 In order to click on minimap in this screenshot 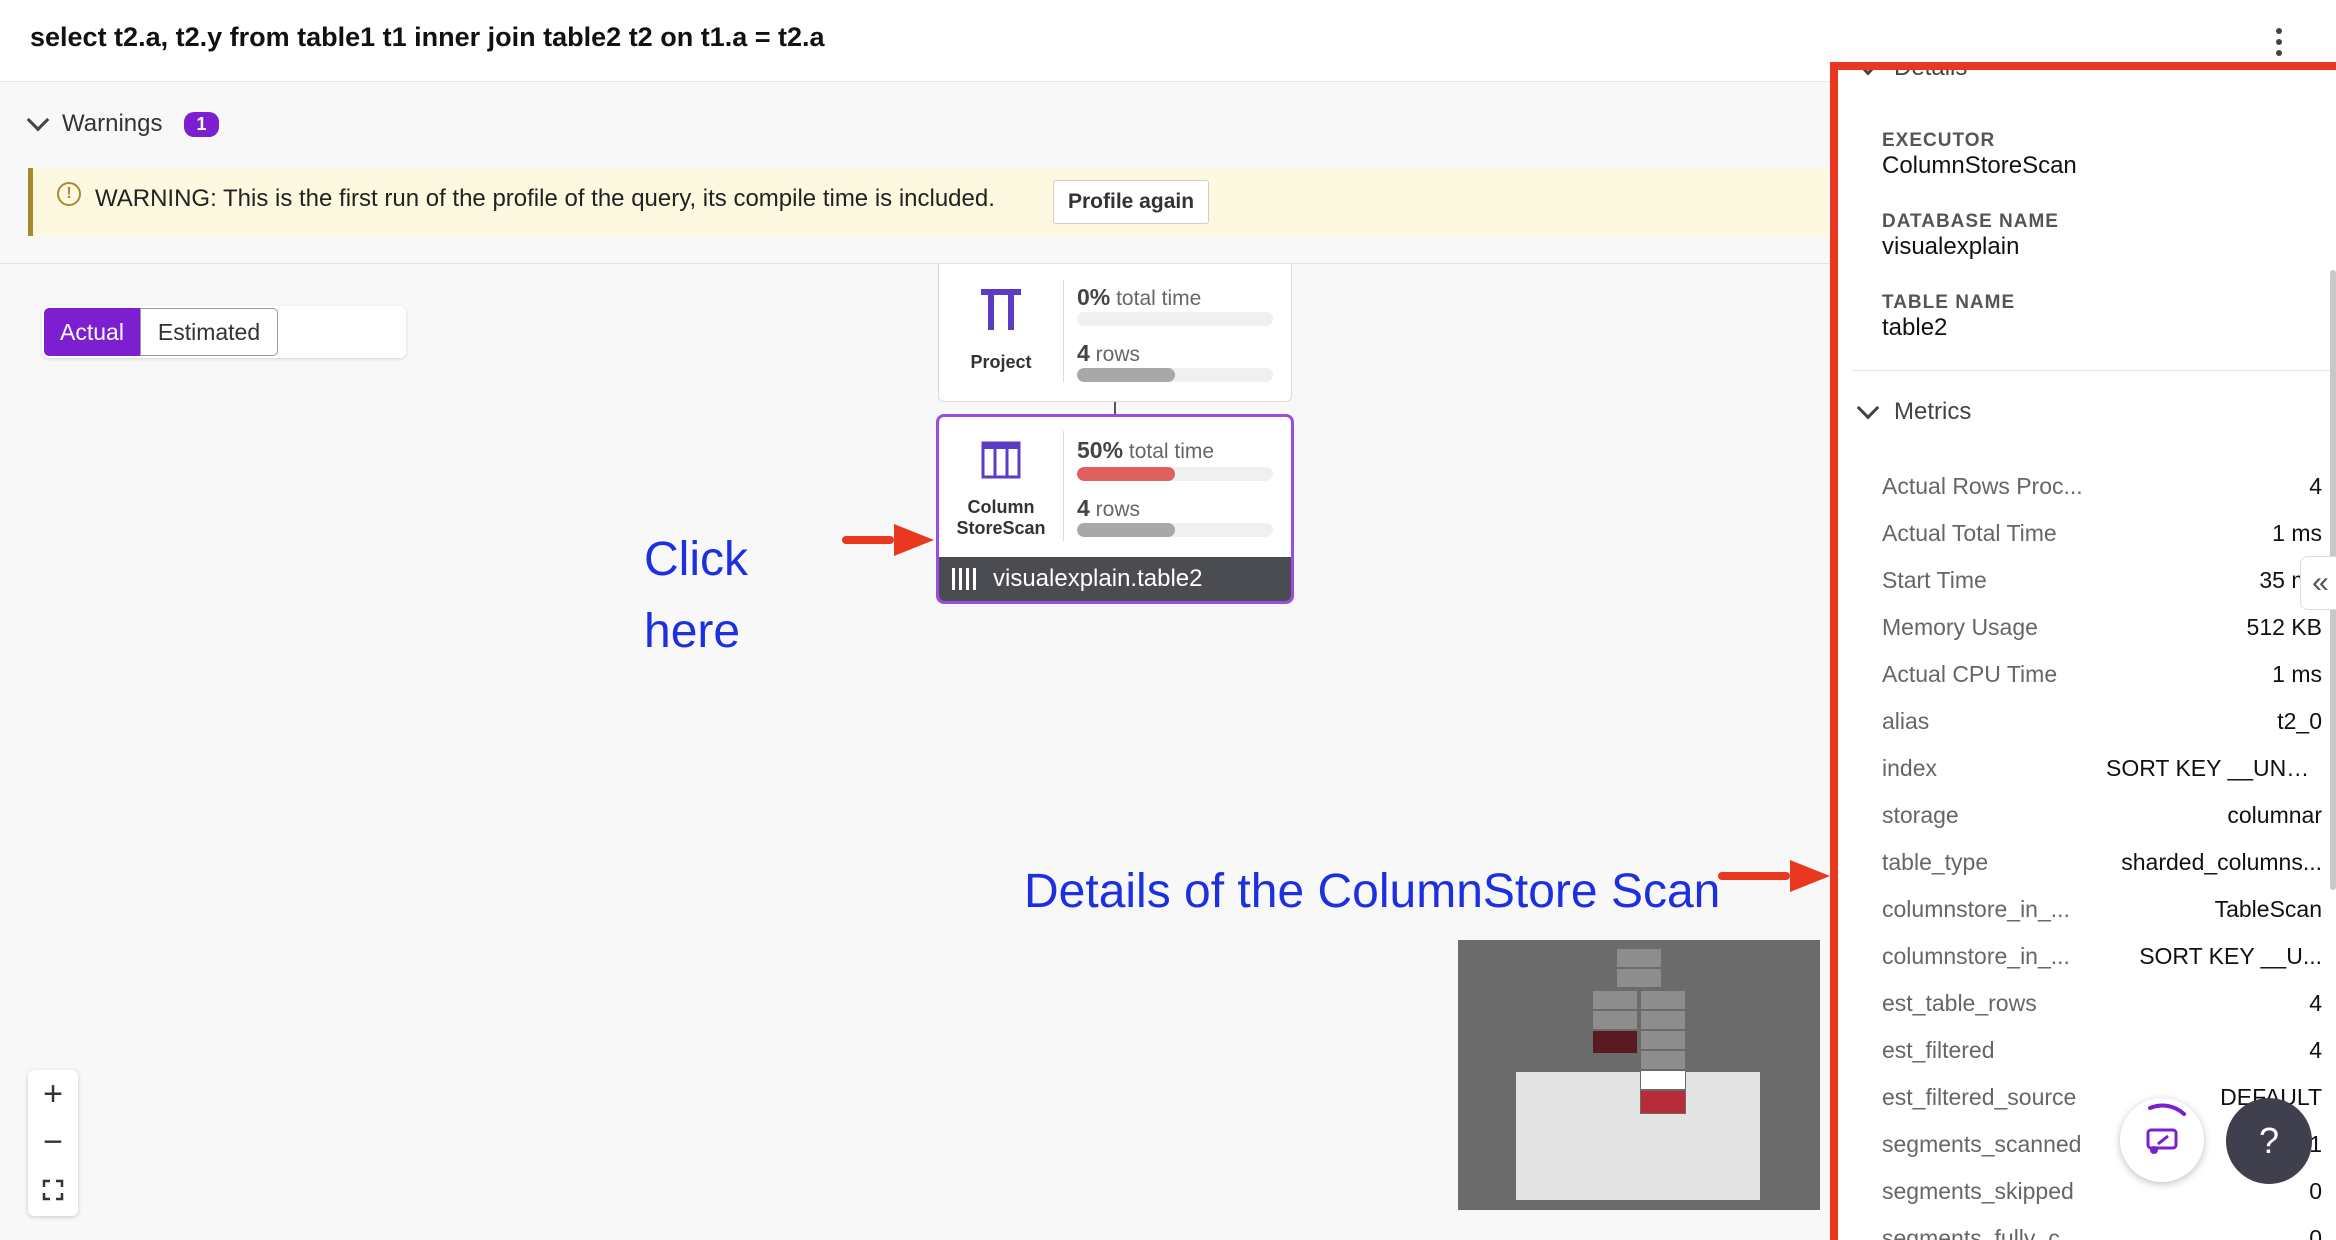, I will do `click(1639, 1075)`.